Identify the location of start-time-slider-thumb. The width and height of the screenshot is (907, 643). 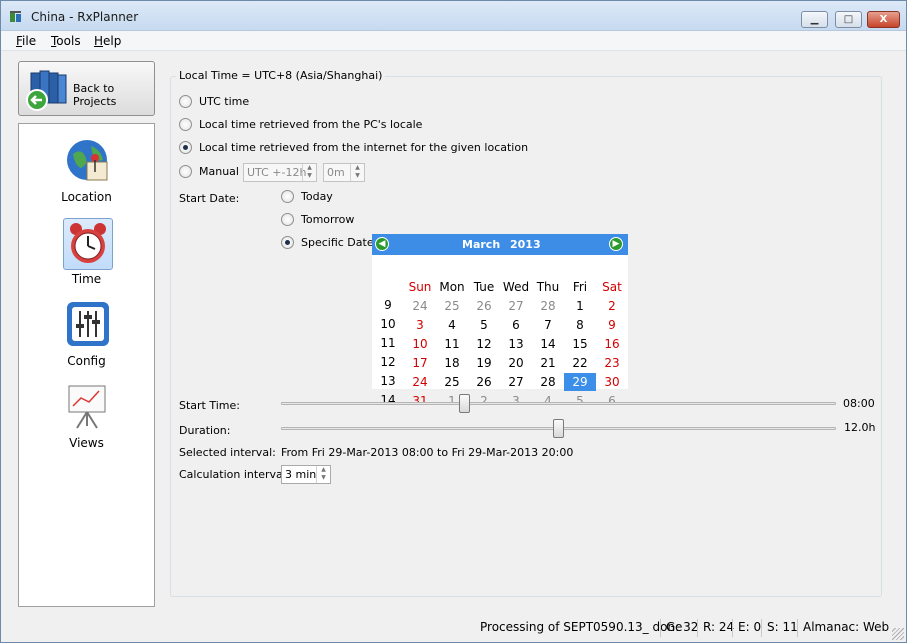
(464, 403).